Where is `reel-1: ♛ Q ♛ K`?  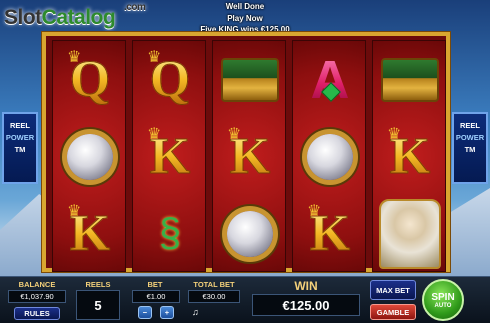 reel-1: ♛ Q ♛ K is located at coordinates (89, 156).